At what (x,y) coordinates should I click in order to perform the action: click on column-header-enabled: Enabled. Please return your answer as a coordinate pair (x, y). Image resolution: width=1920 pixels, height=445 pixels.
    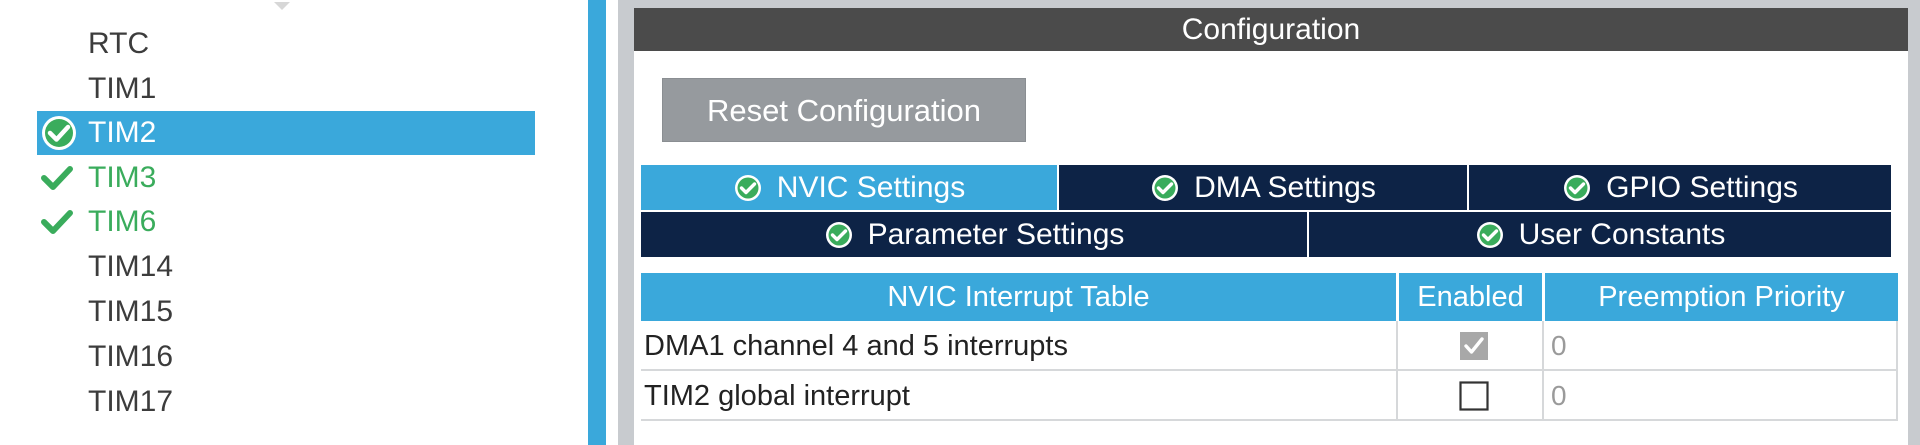
    Looking at the image, I should click on (1470, 297).